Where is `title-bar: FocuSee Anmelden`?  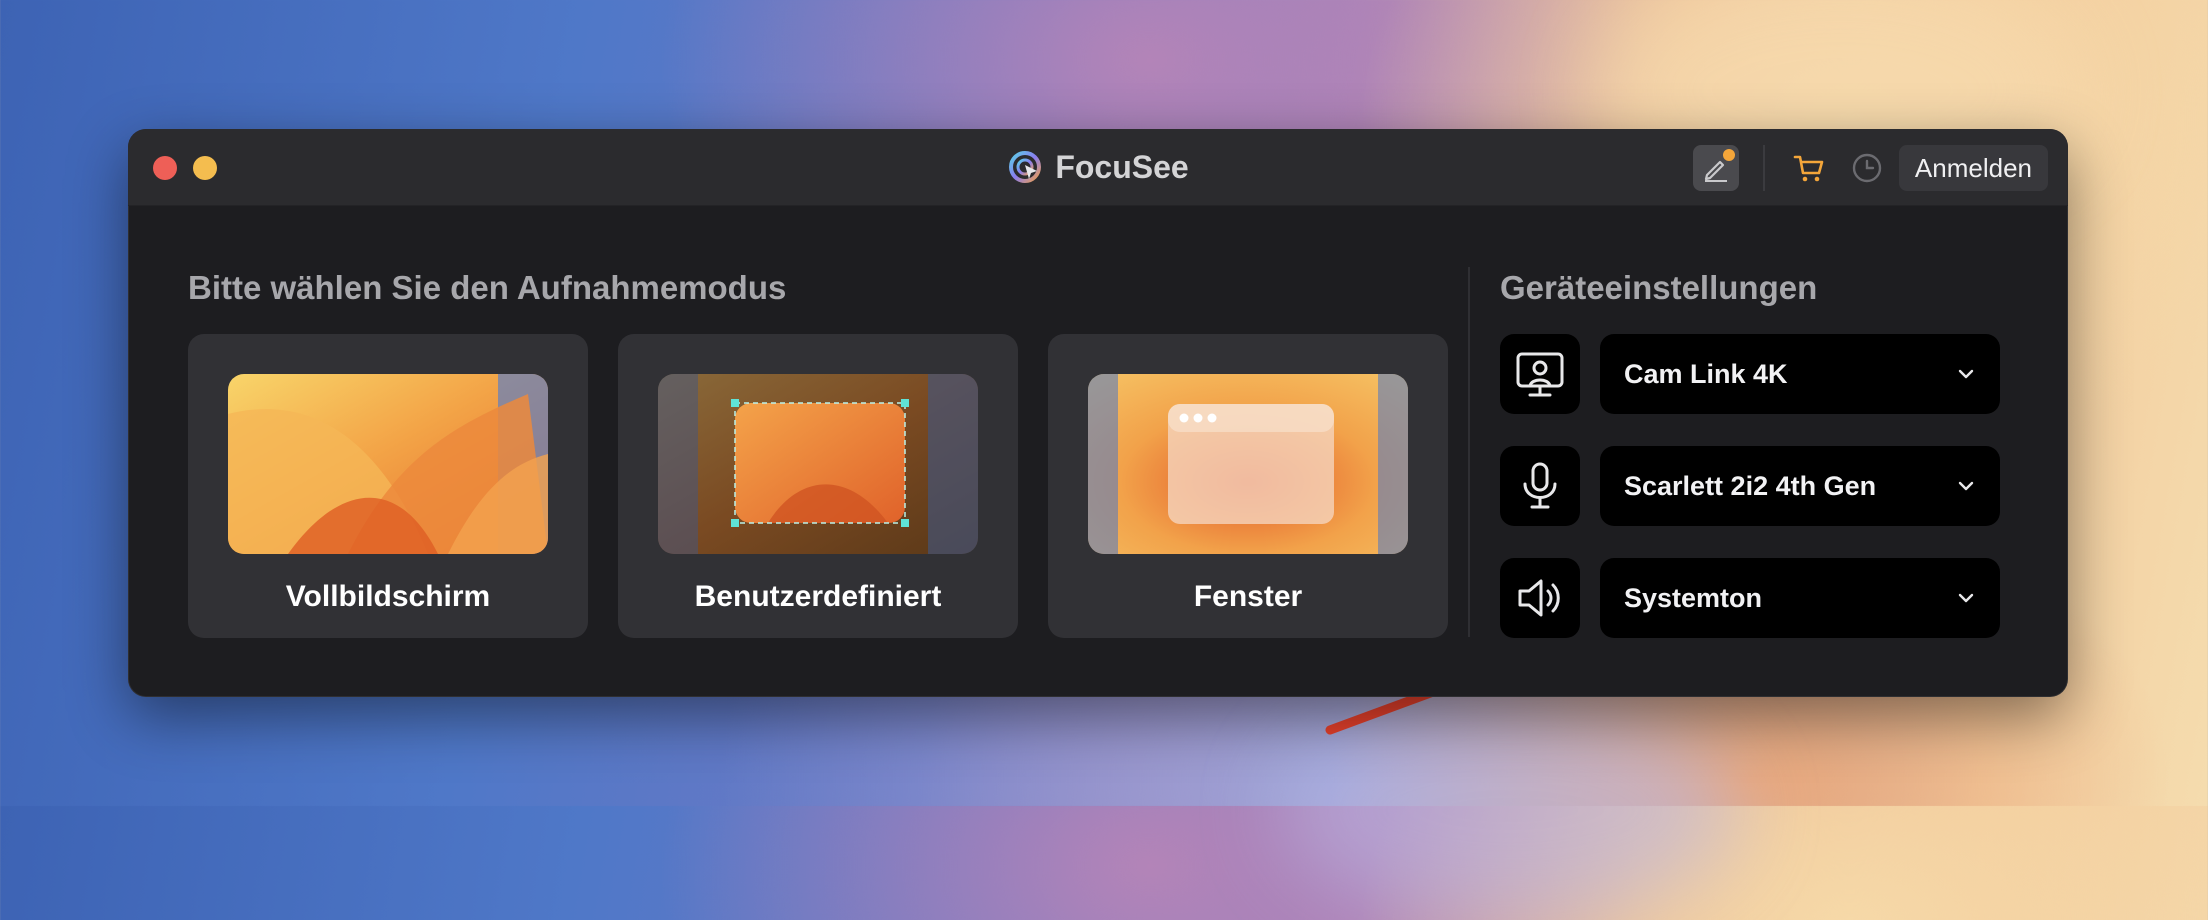
title-bar: FocuSee Anmelden is located at coordinates (1098, 167).